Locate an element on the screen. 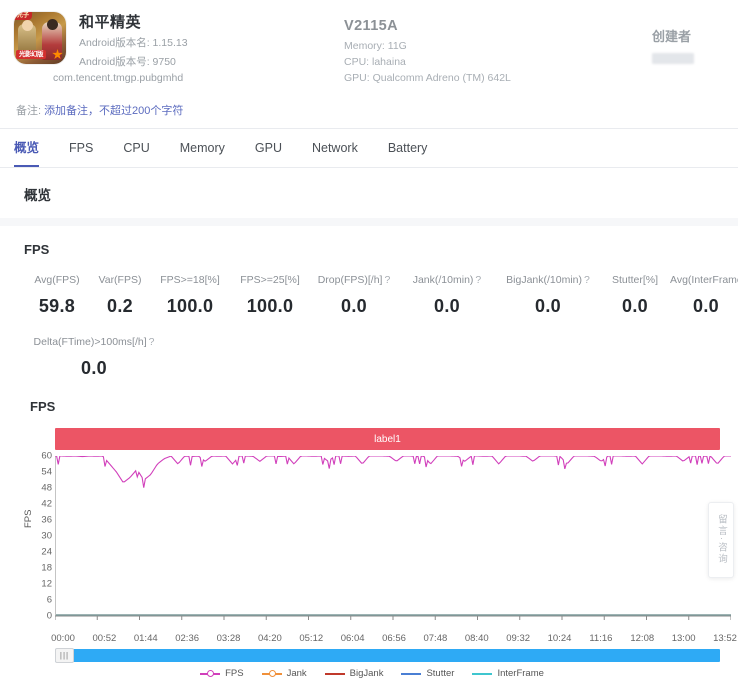 The height and width of the screenshot is (693, 738). legend-item-bigjank: BigJank is located at coordinates (354, 673).